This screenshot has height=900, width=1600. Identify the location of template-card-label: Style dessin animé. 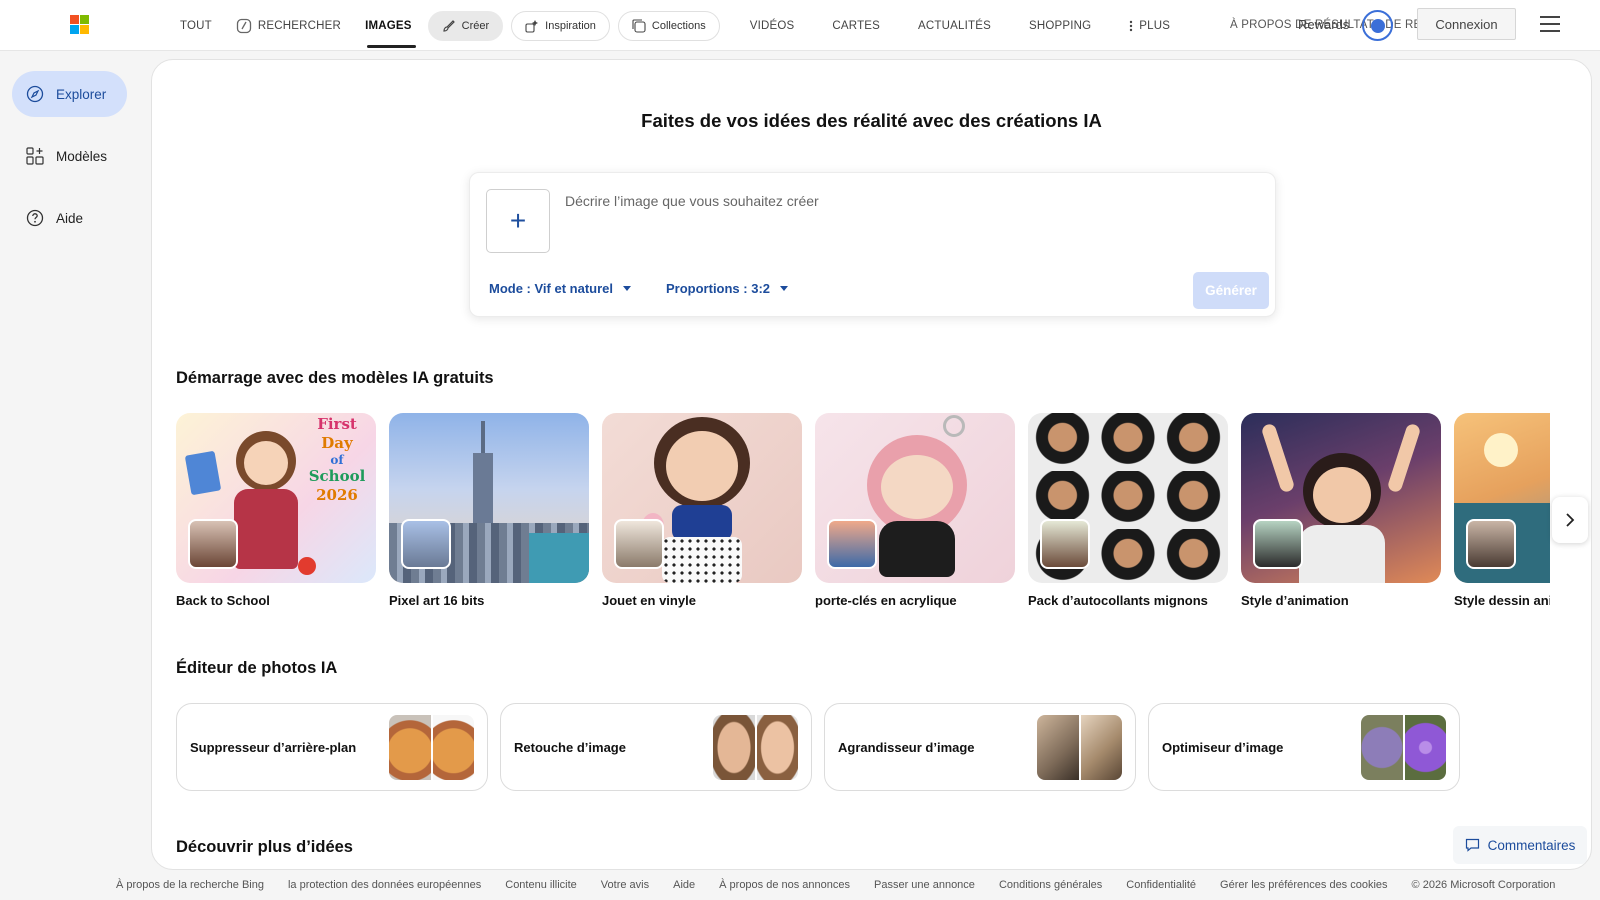
(1502, 600).